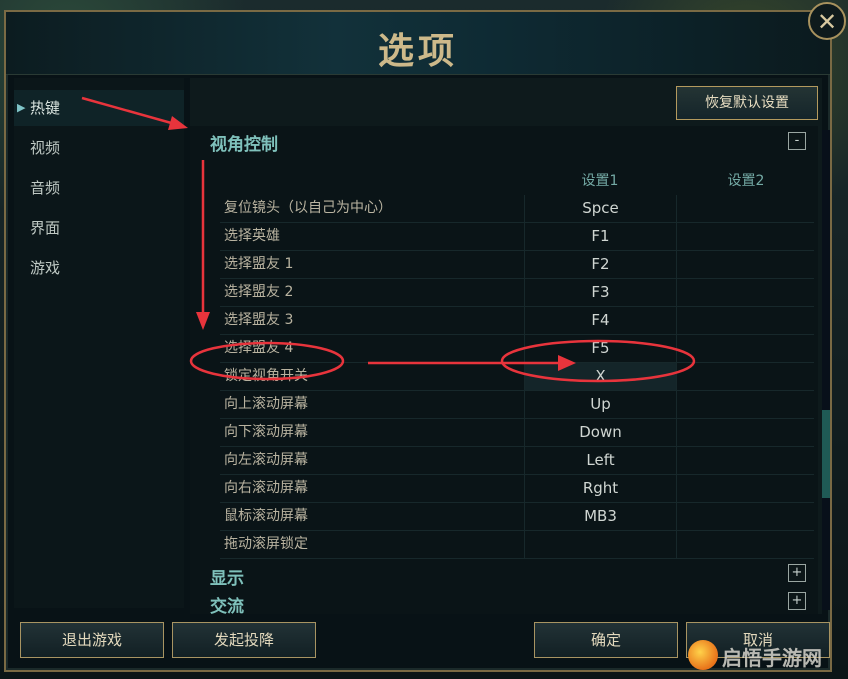 This screenshot has height=679, width=848. I want to click on setting1-cell: F4, so click(600, 320).